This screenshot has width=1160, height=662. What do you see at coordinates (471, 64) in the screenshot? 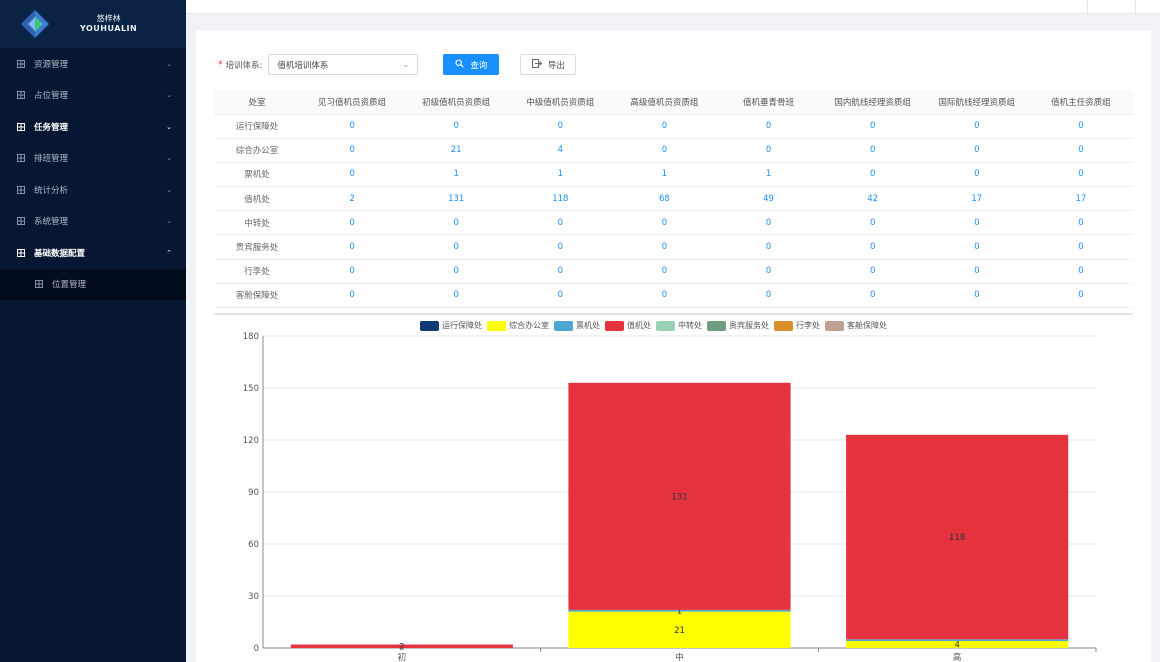
I see `query-button: 查询` at bounding box center [471, 64].